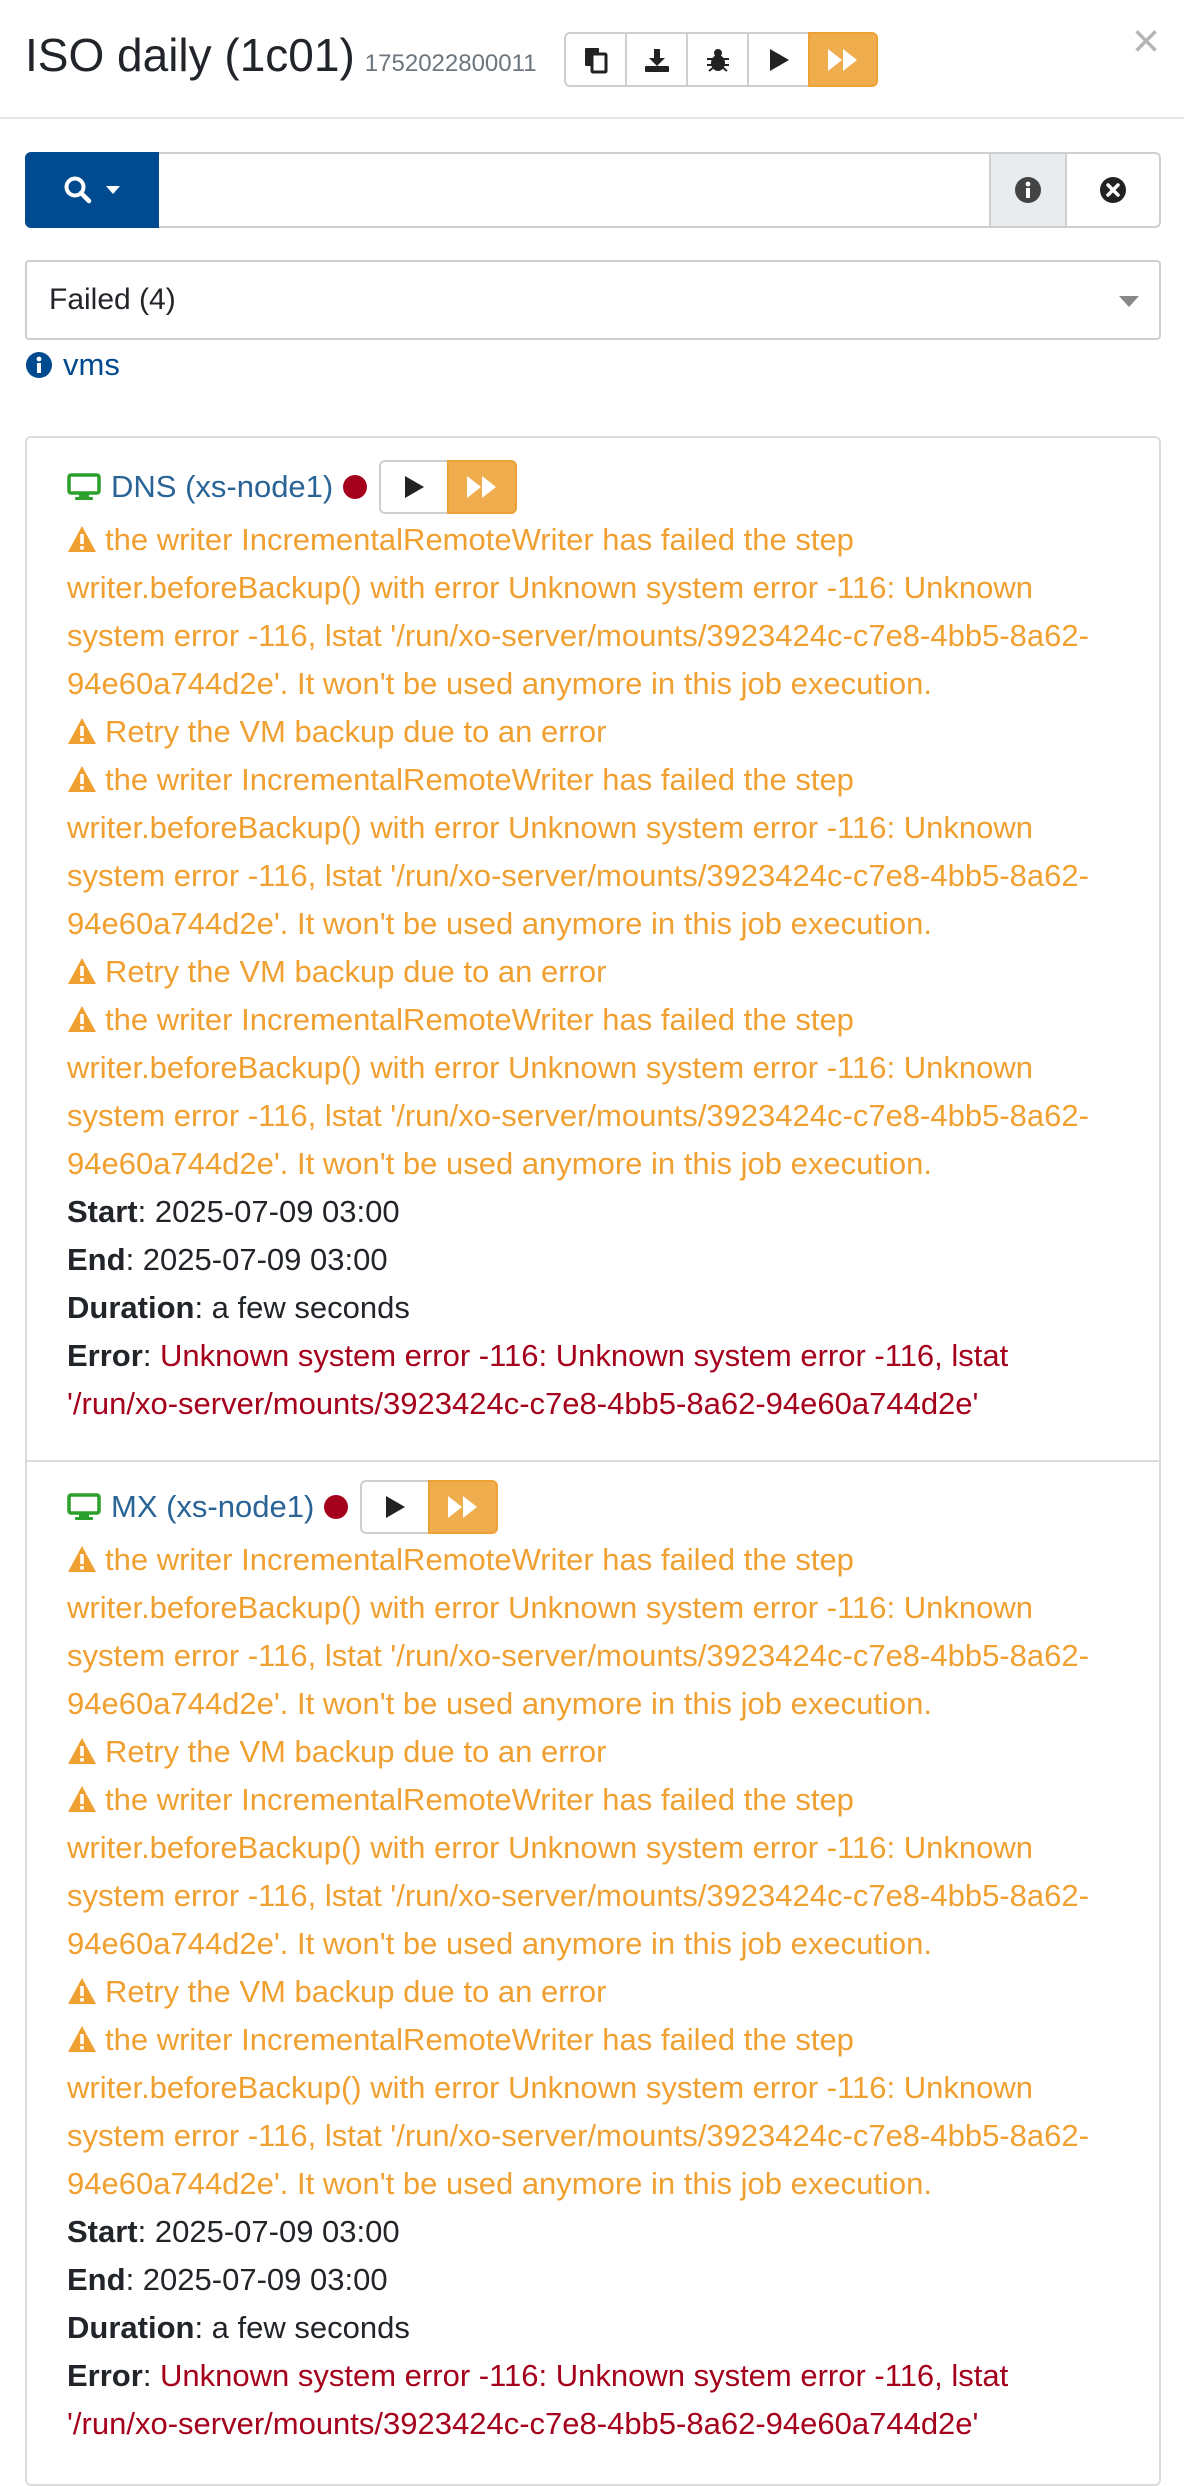 Image resolution: width=1184 pixels, height=2486 pixels. I want to click on job-toolbar, so click(721, 59).